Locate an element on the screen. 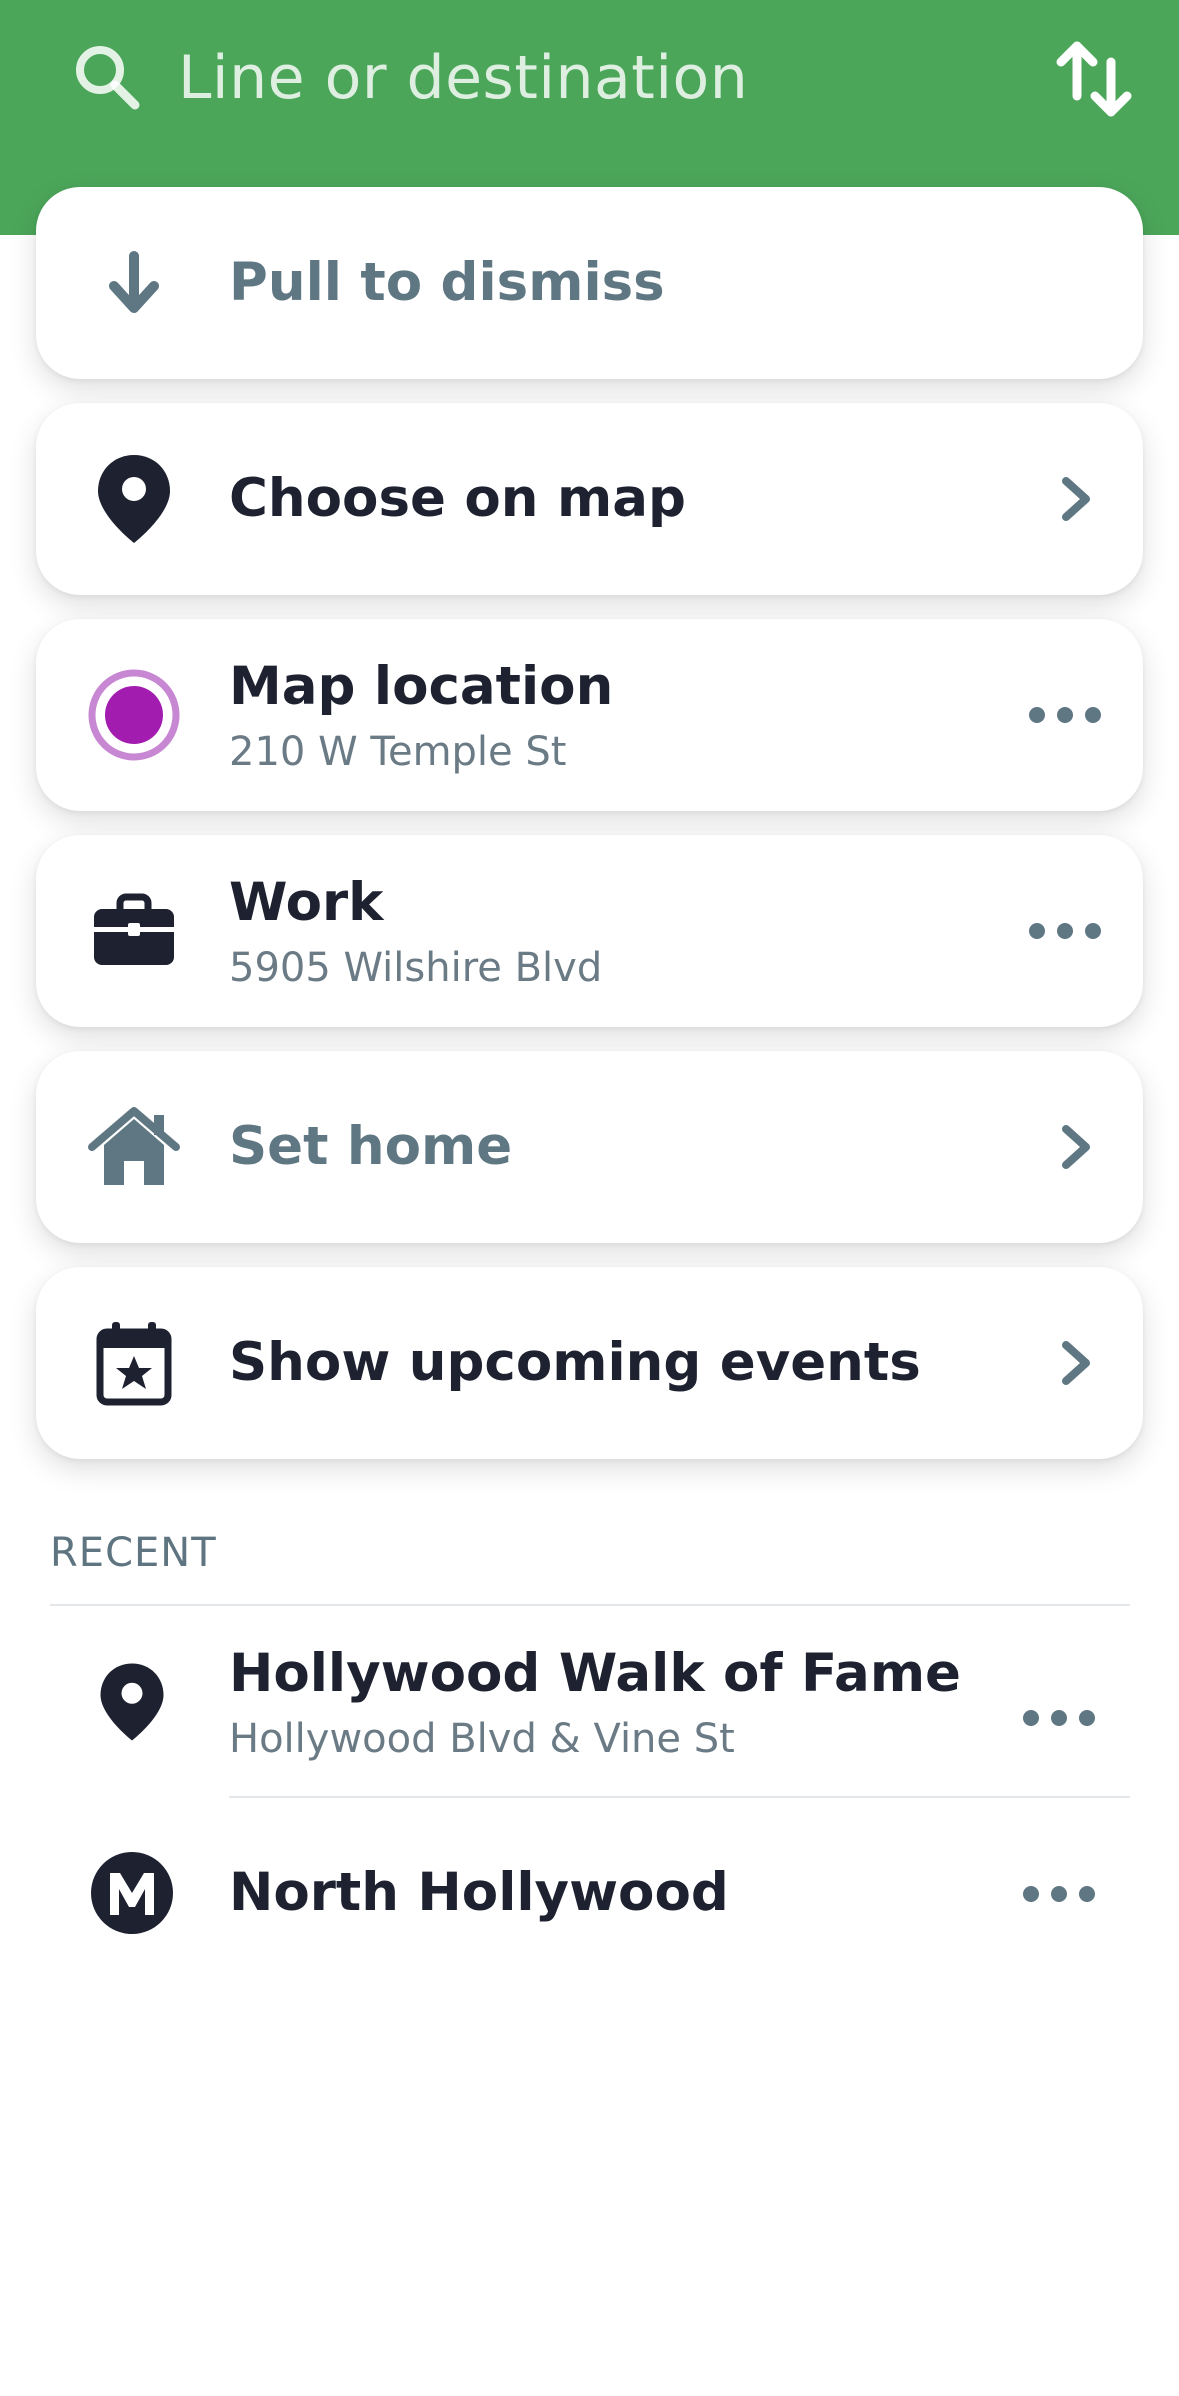 This screenshot has width=1179, height=2396. pull-to-dismiss-card: Pull to dismiss is located at coordinates (589, 283).